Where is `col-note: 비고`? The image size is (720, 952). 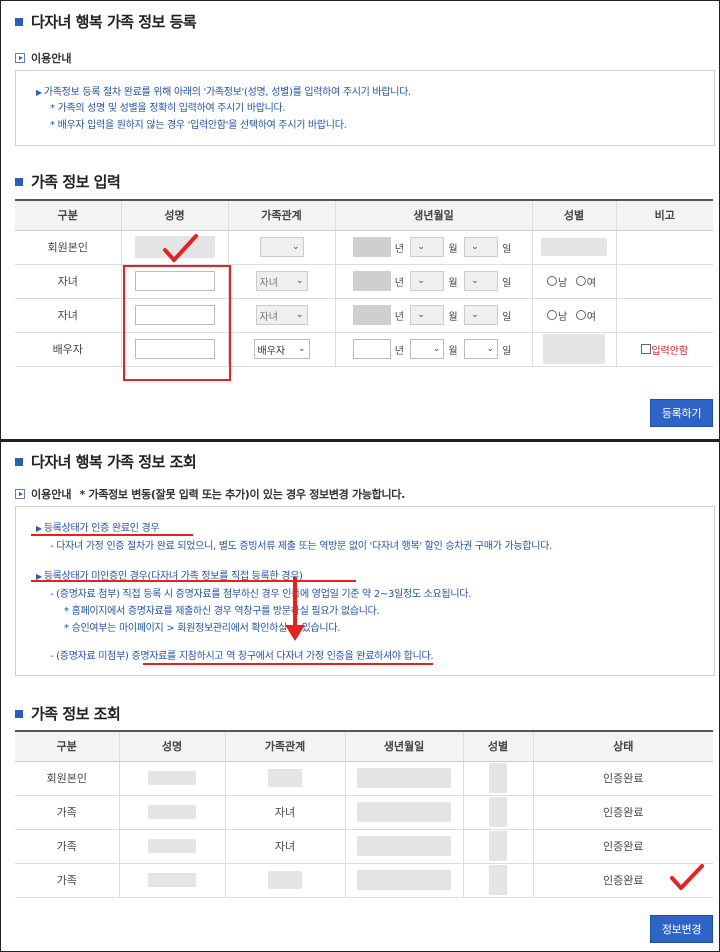 col-note: 비고 is located at coordinates (664, 215).